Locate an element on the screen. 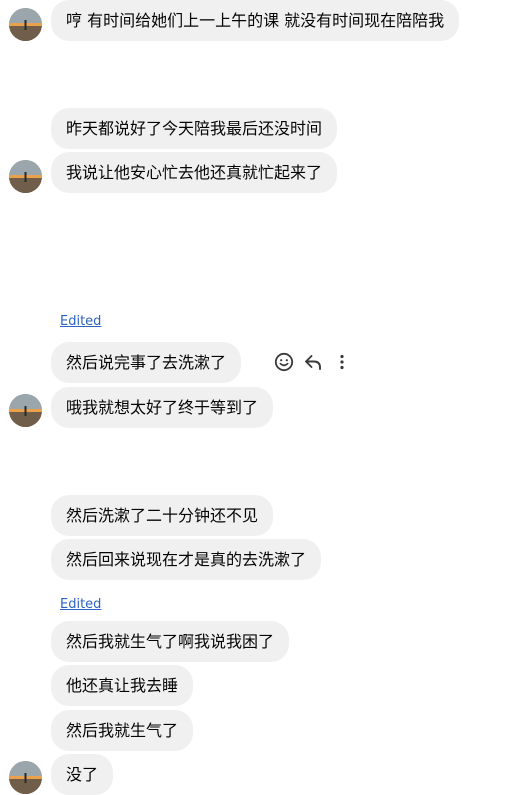  message-bubble: 没了 is located at coordinates (82, 774).